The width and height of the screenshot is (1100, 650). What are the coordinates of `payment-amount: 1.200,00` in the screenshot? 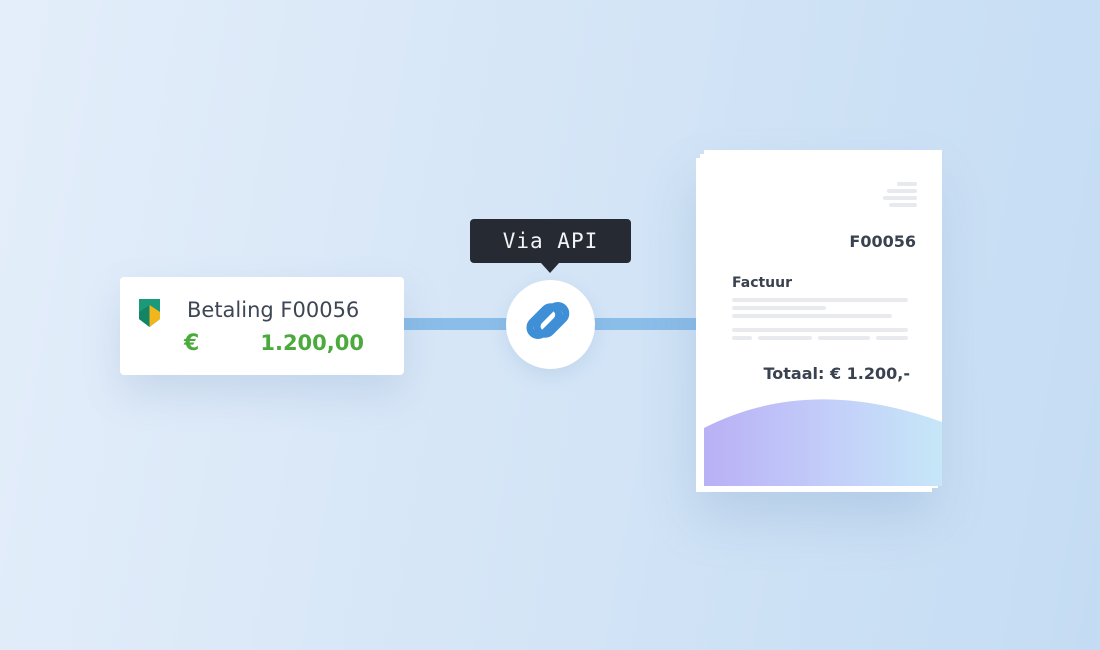 It's located at (312, 343).